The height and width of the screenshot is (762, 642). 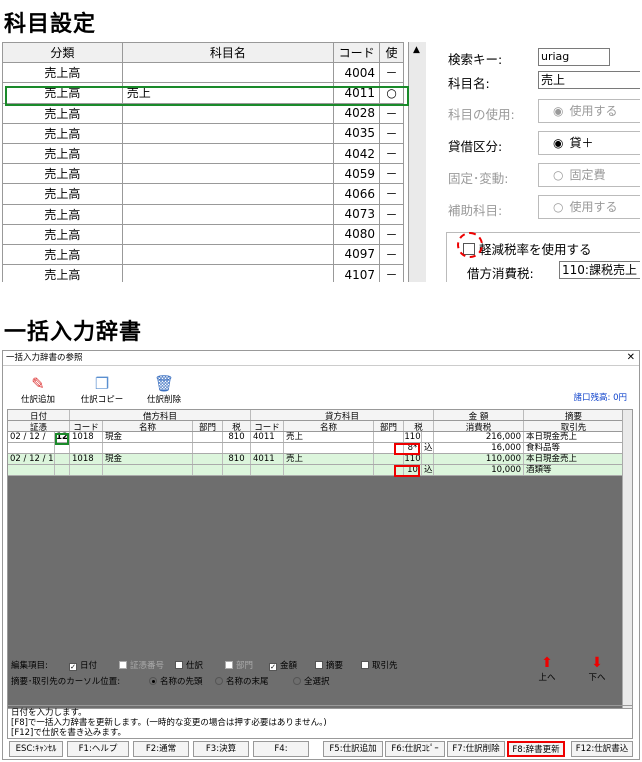 I want to click on edit-item-6: 取引先, so click(x=379, y=665).